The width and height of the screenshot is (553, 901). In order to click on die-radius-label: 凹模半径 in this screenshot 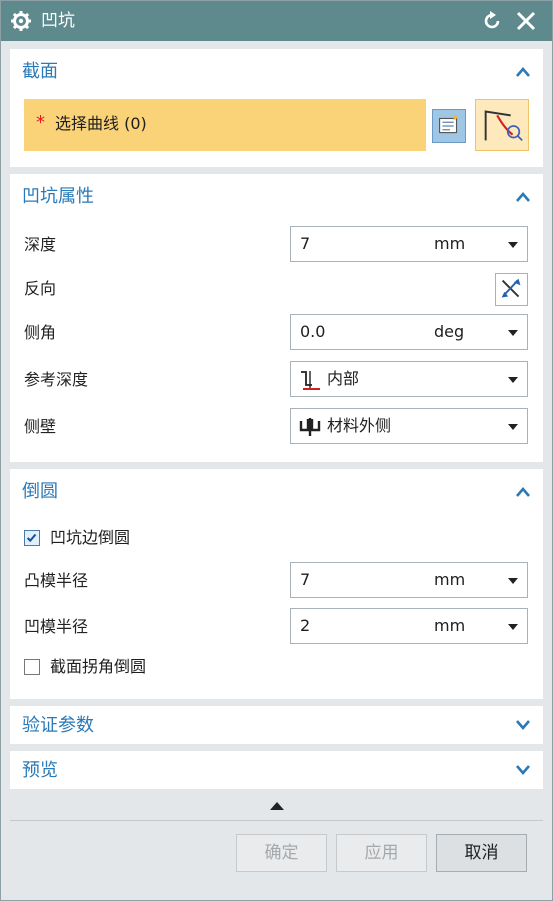, I will do `click(56, 626)`.